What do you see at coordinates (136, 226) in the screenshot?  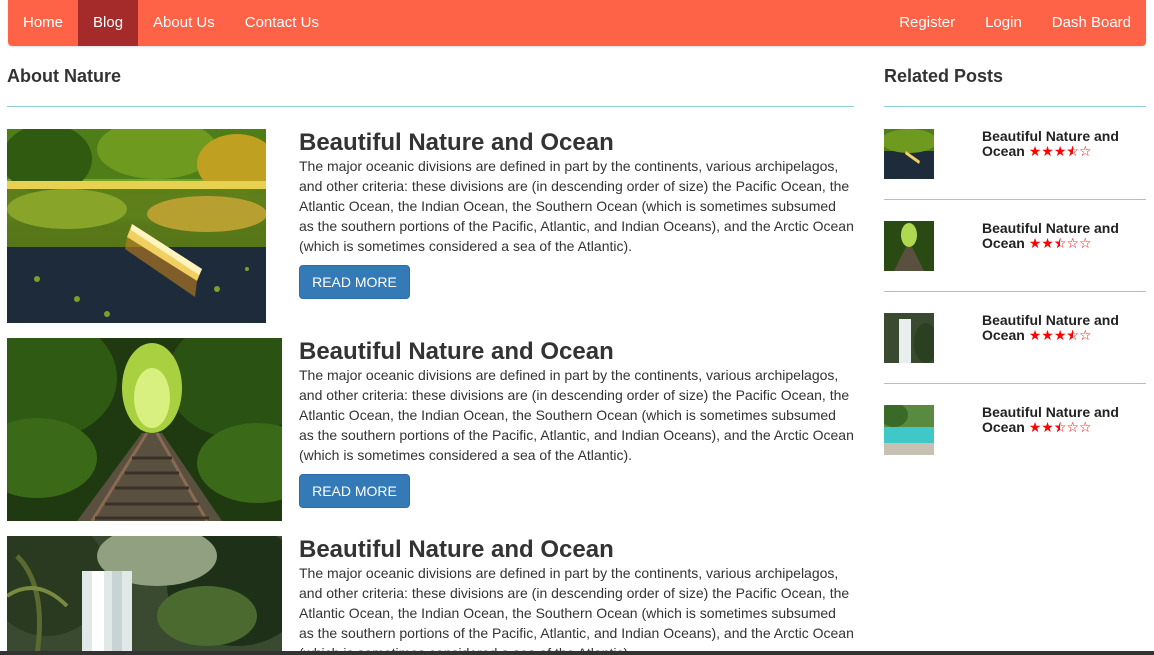 I see `post-image-canoe-lake` at bounding box center [136, 226].